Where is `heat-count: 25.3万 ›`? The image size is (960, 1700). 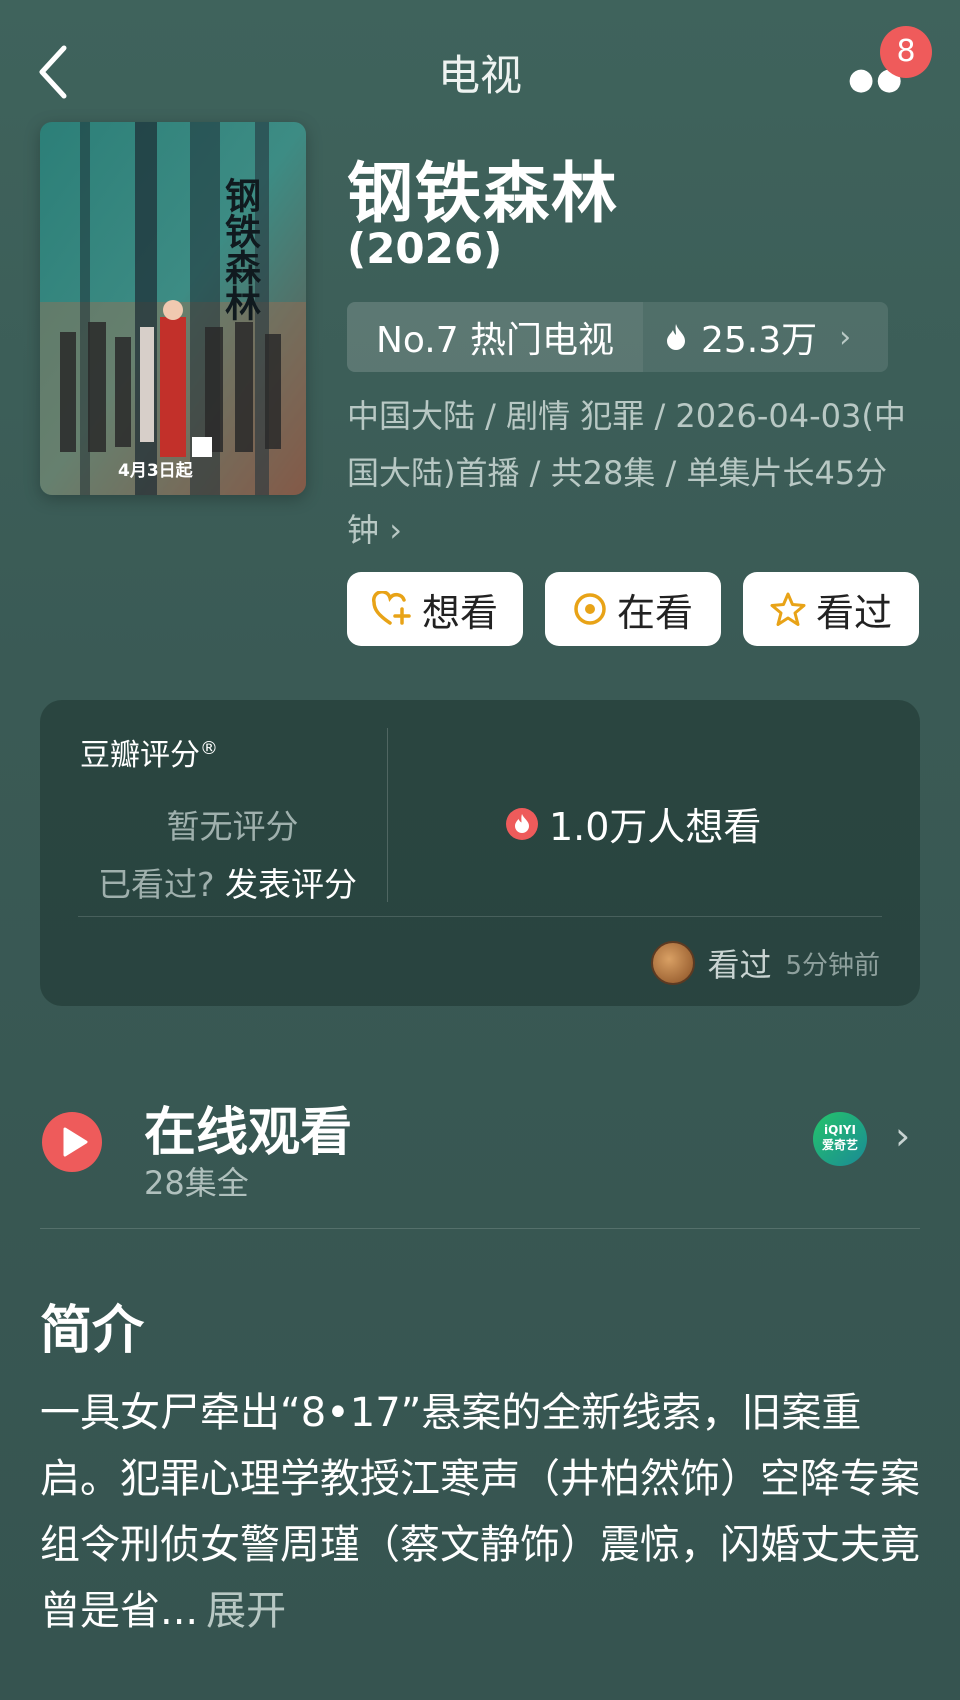
heat-count: 25.3万 › is located at coordinates (765, 337).